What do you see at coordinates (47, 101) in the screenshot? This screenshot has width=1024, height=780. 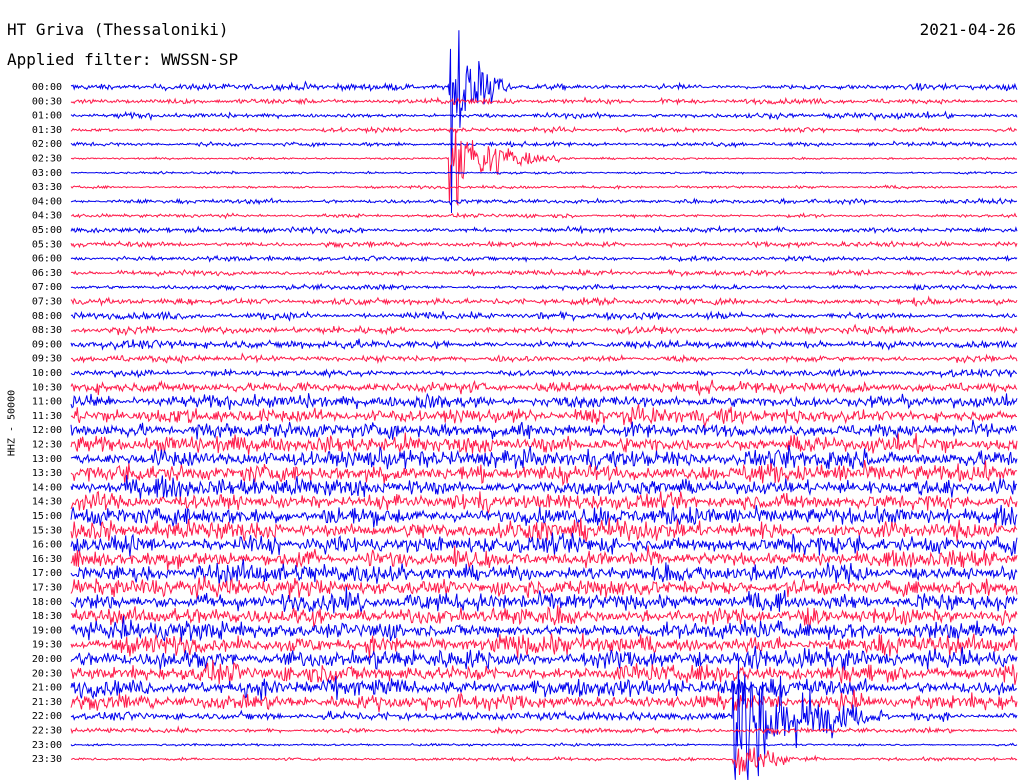 I see `time-label: 00:30` at bounding box center [47, 101].